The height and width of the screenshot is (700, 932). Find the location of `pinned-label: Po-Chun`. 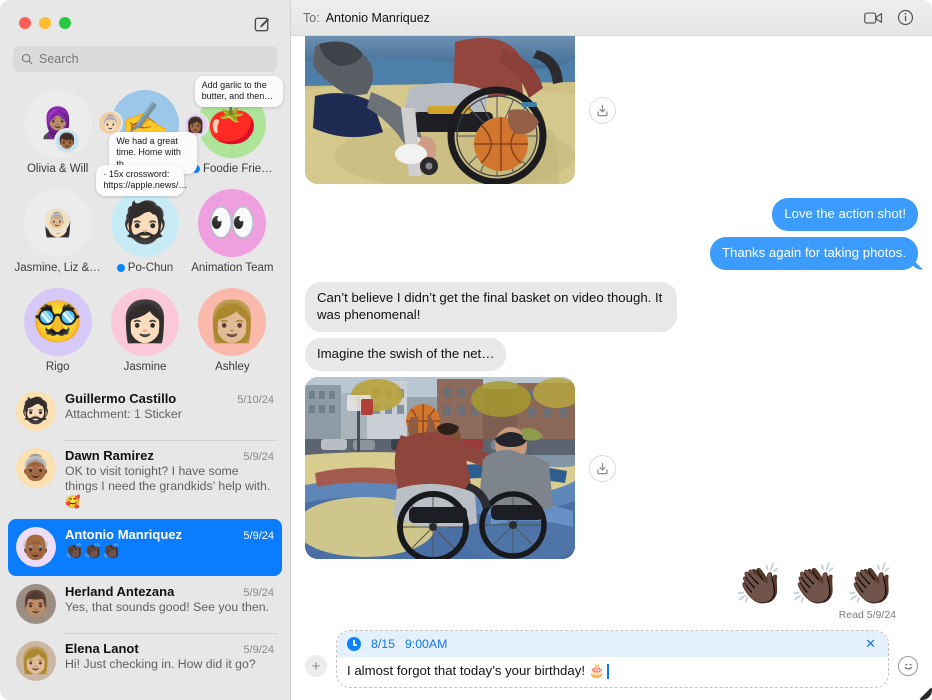

pinned-label: Po-Chun is located at coordinates (144, 268).